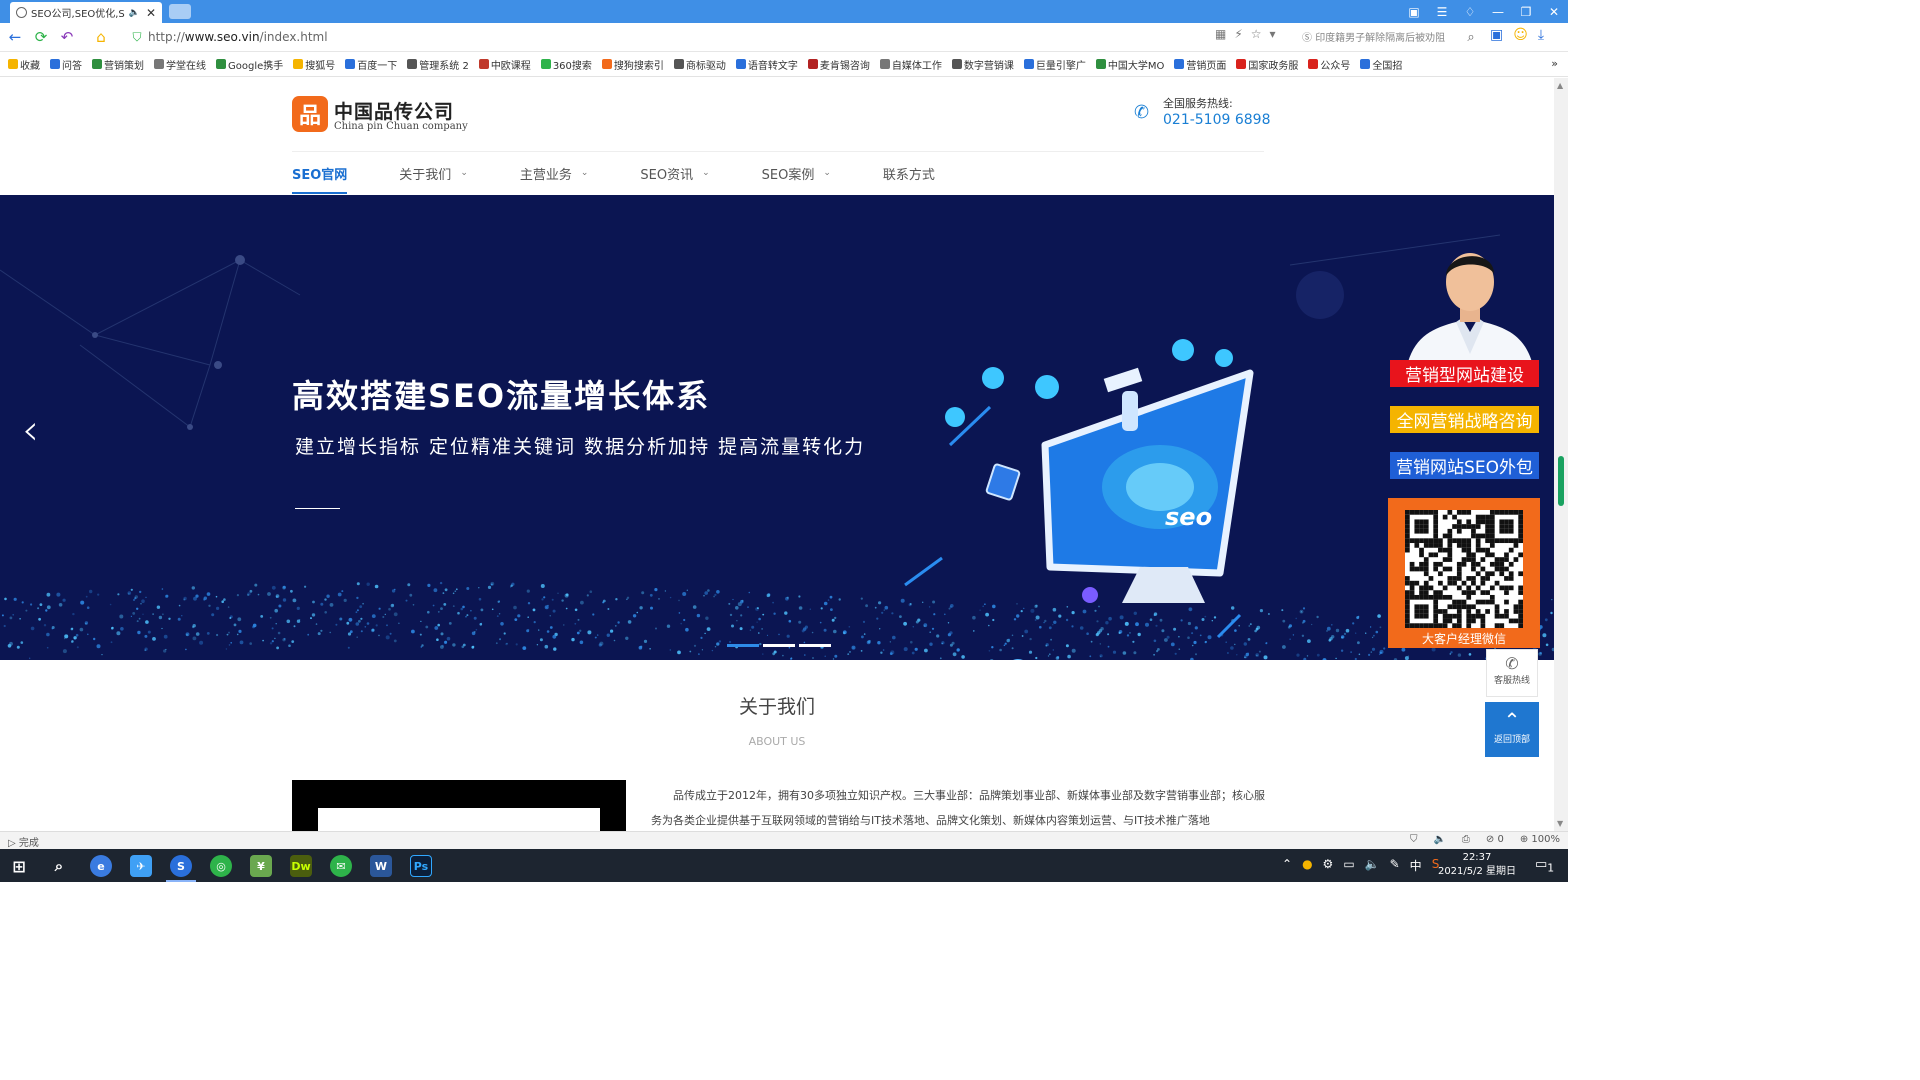 This screenshot has height=1080, width=1920. What do you see at coordinates (72, 66) in the screenshot?
I see `bookmark-label: 问答` at bounding box center [72, 66].